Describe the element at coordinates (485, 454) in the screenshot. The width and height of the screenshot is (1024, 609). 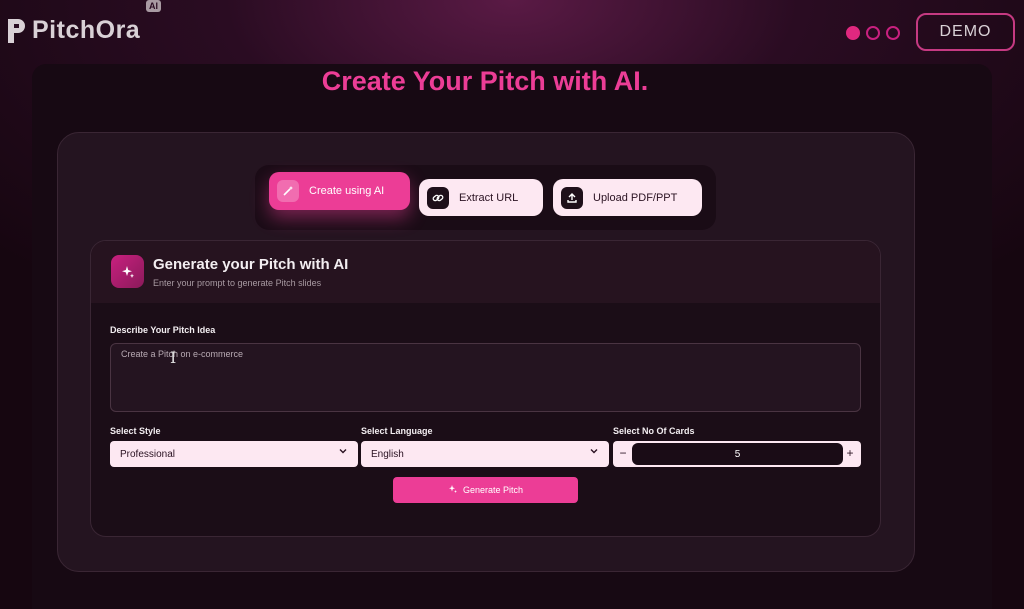
I see `language-select: English` at that location.